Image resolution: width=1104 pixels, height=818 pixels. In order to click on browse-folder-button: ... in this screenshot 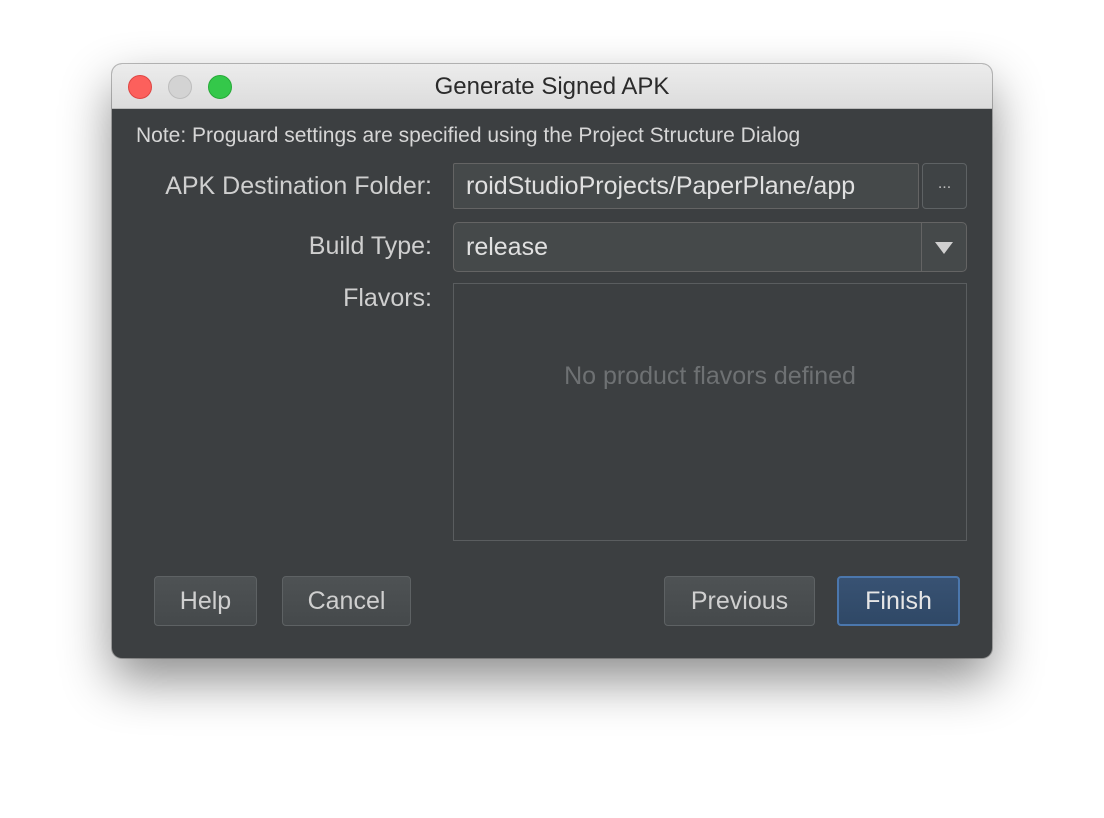, I will do `click(944, 186)`.